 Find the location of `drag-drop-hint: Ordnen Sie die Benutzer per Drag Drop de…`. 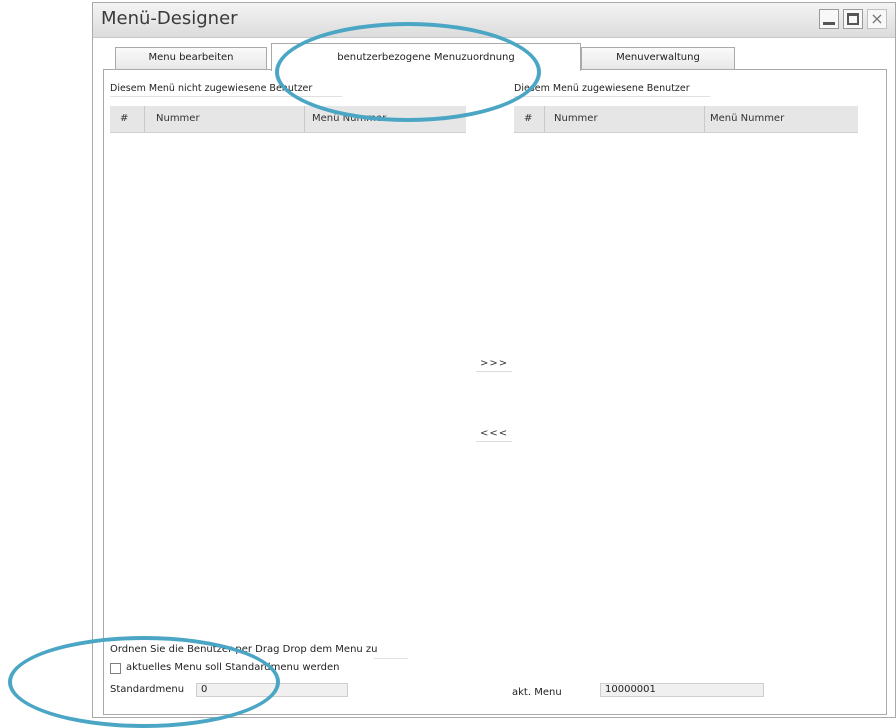

drag-drop-hint: Ordnen Sie die Benutzer per Drag Drop de… is located at coordinates (244, 649).